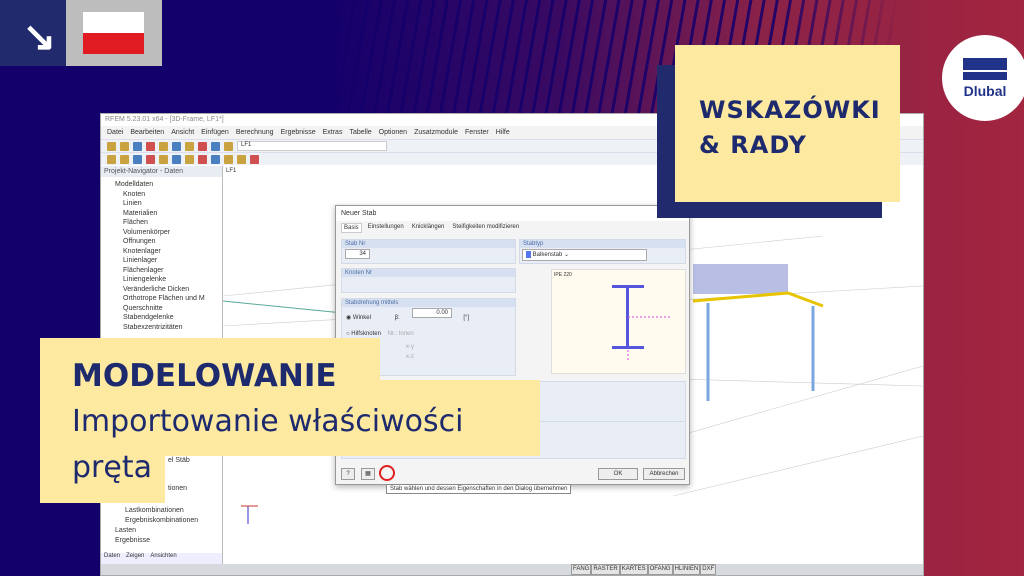 This screenshot has height=576, width=1024. Describe the element at coordinates (111, 146) in the screenshot. I see `new-icon` at that location.